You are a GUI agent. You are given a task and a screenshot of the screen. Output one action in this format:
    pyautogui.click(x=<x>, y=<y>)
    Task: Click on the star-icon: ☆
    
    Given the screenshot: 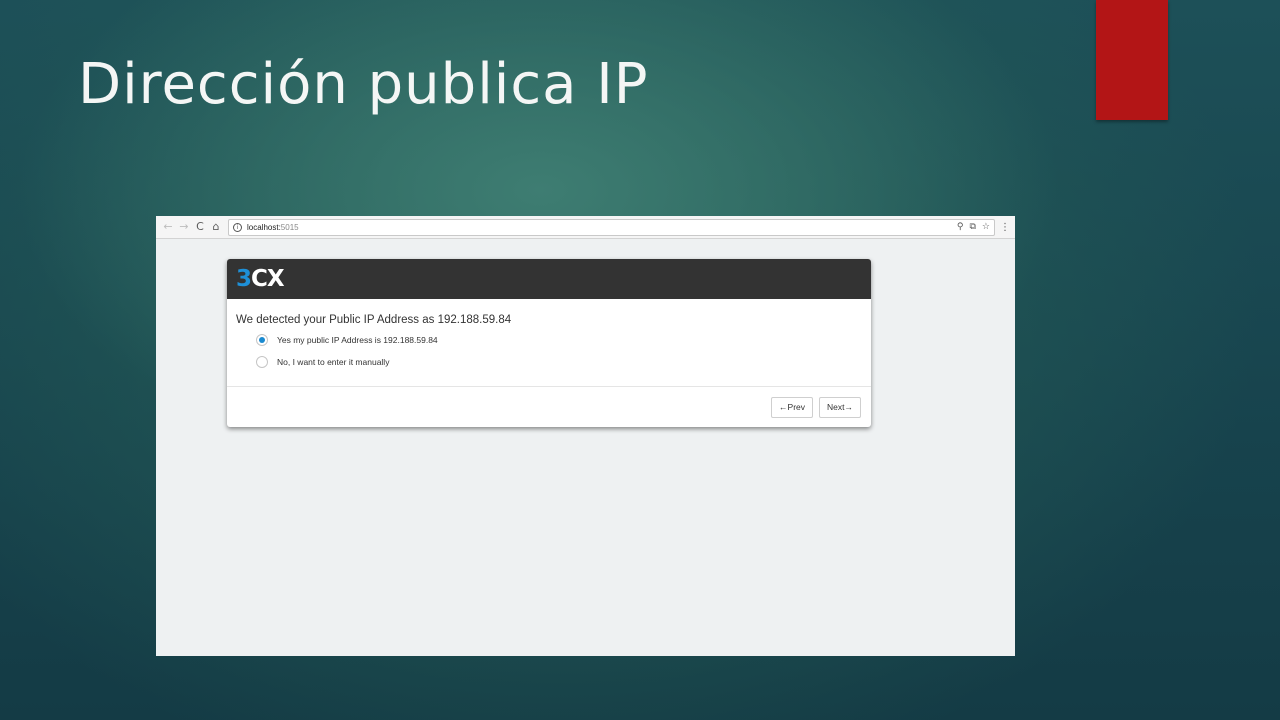 What is the action you would take?
    pyautogui.click(x=986, y=227)
    